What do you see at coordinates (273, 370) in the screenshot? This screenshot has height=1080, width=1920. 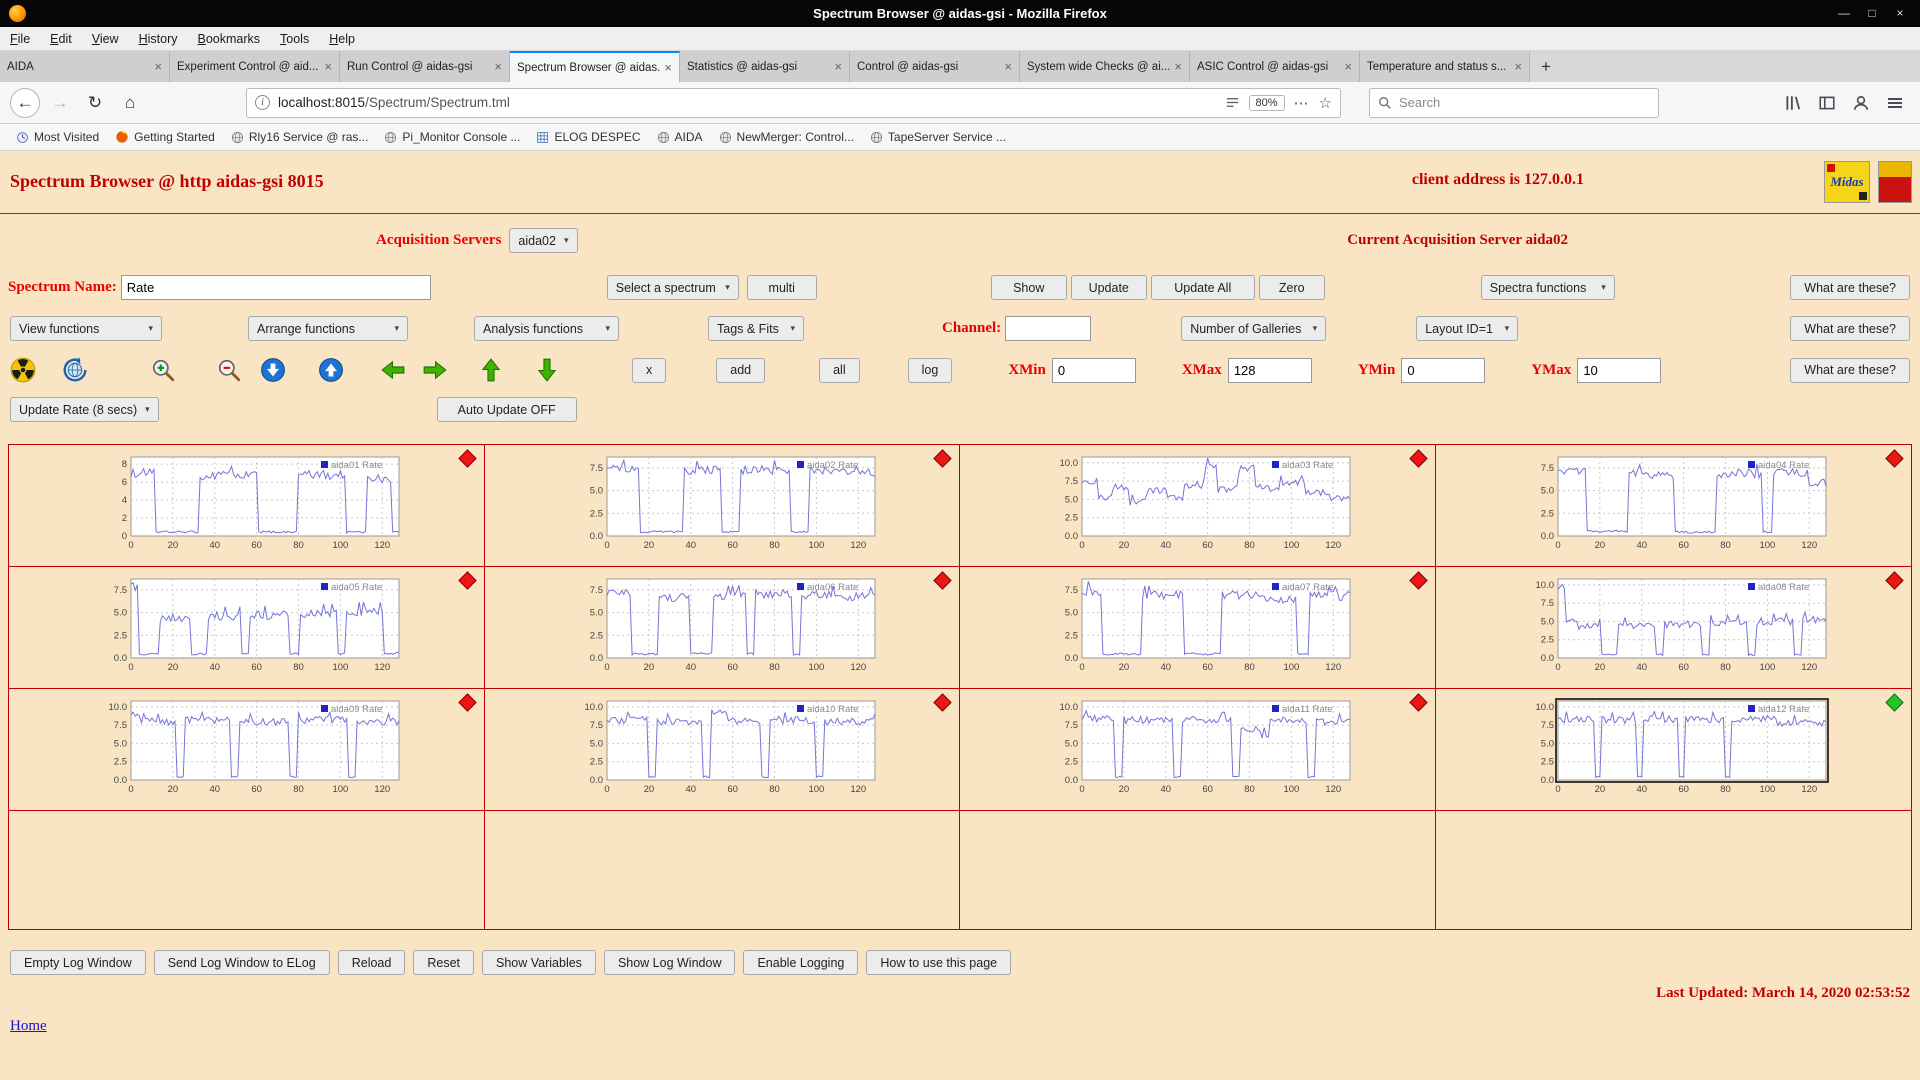 I see `circle-down-arrow-icon` at bounding box center [273, 370].